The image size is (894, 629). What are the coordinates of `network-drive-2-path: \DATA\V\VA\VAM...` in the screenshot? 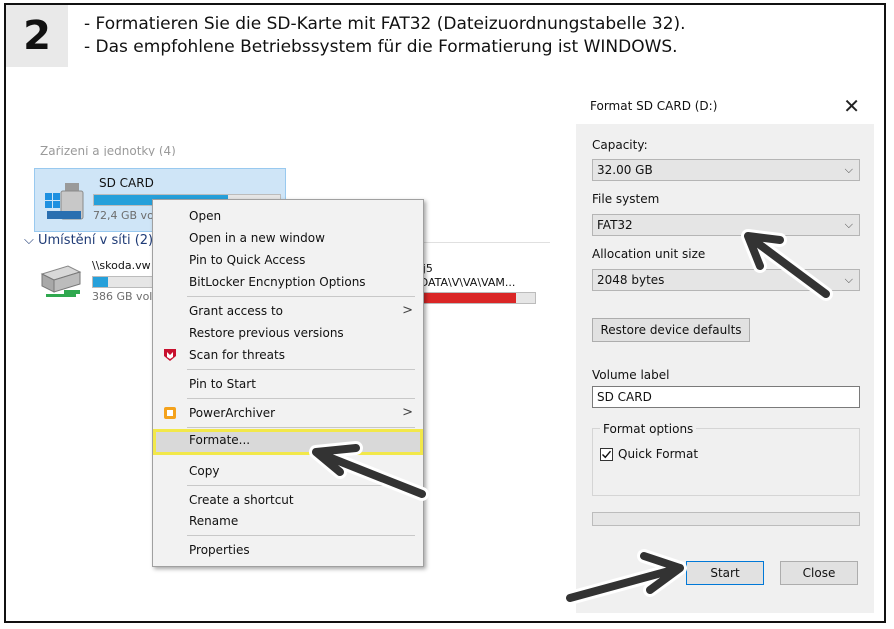 It's located at (466, 282).